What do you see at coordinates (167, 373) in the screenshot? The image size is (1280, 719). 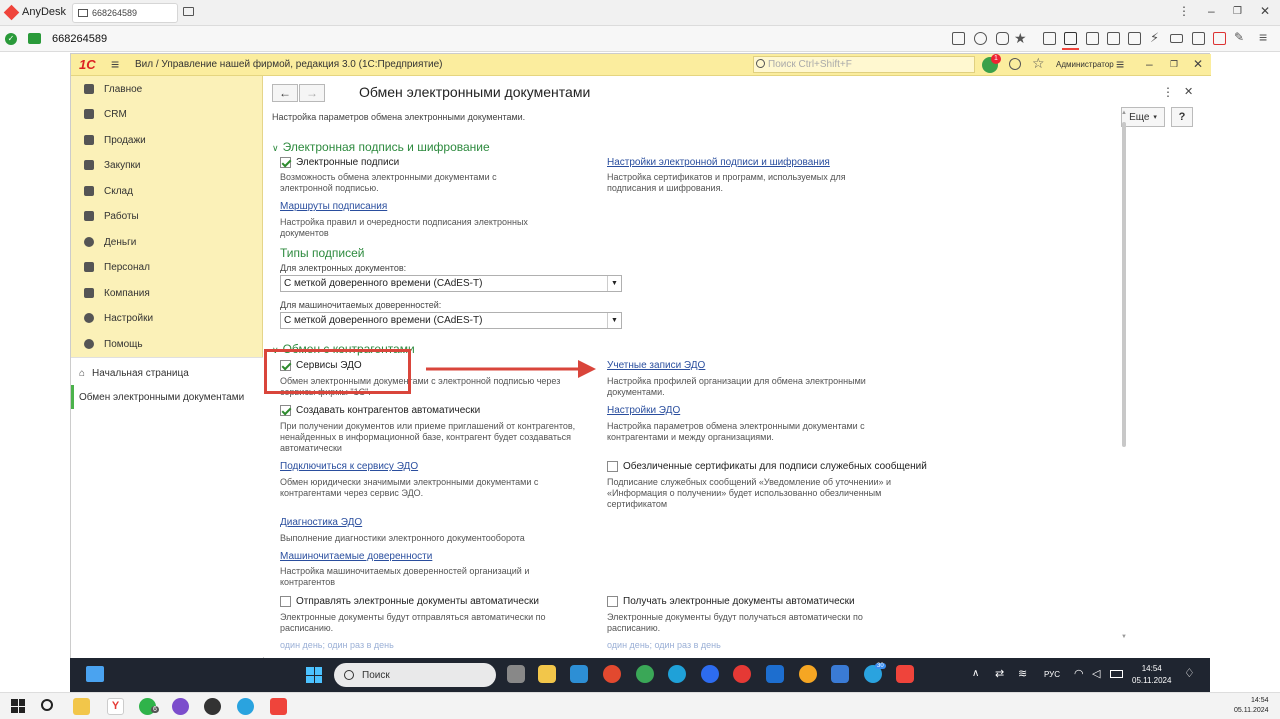 I see `home-page-link: ⌂ Начальная страница` at bounding box center [167, 373].